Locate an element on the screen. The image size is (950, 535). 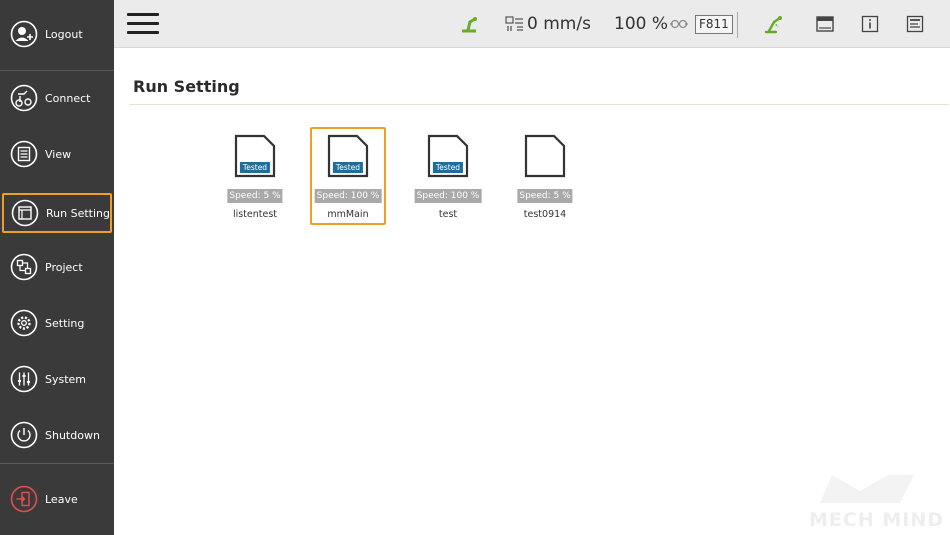
sidebar-item-view: View is located at coordinates (57, 154).